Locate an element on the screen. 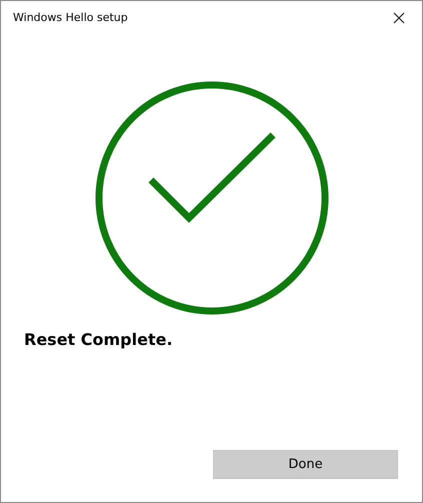  done-button: Done is located at coordinates (305, 464).